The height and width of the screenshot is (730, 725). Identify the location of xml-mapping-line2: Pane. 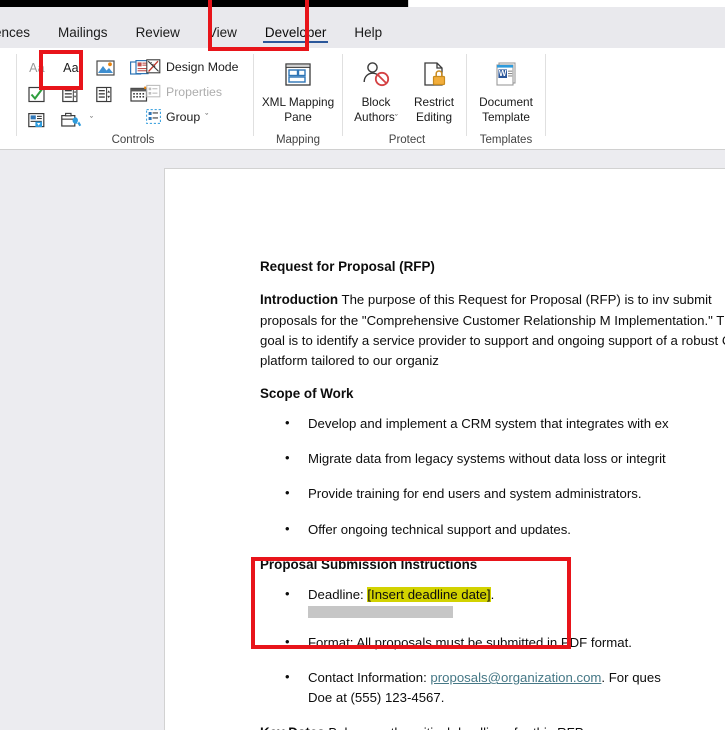
(298, 117).